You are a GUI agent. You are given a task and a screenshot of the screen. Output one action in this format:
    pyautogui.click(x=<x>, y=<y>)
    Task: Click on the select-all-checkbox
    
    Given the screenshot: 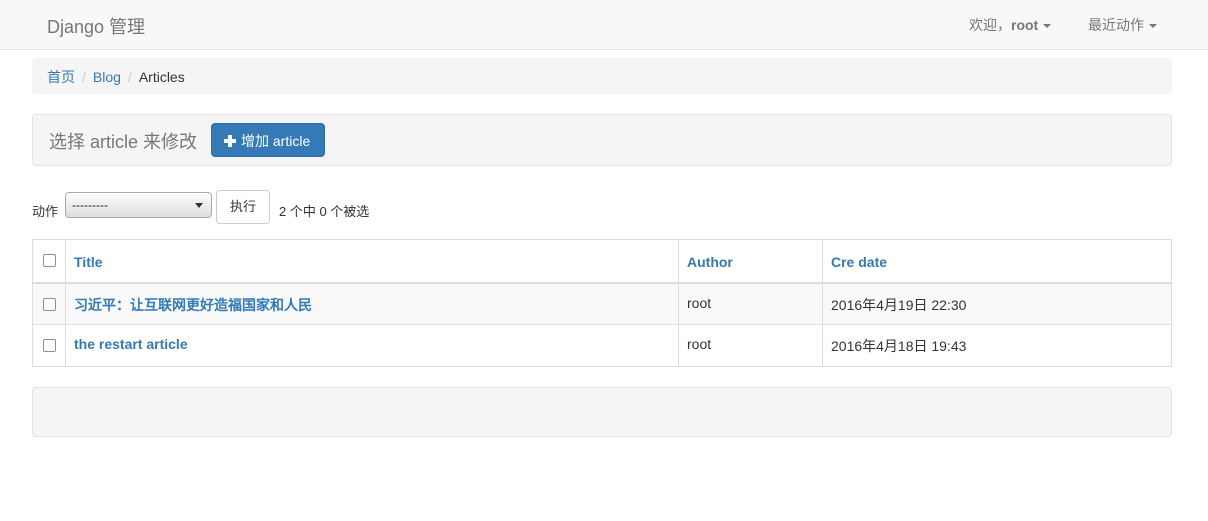 What is the action you would take?
    pyautogui.click(x=49, y=260)
    